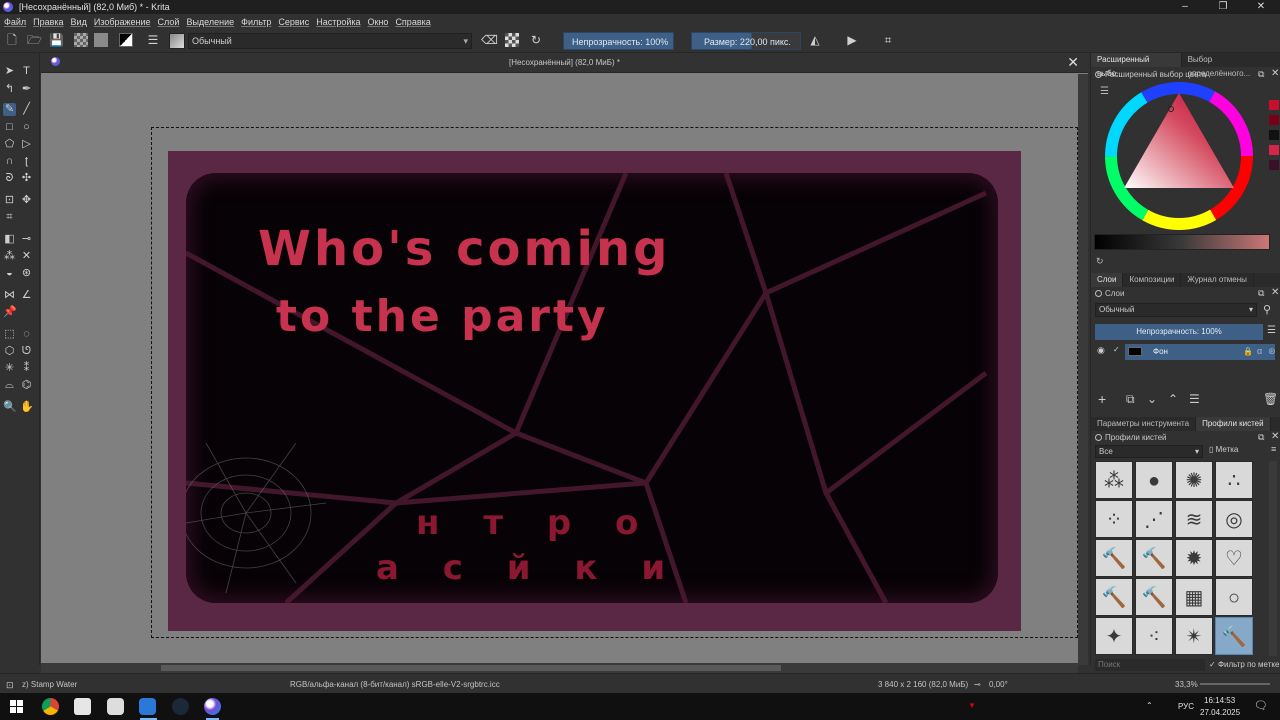 Image resolution: width=1280 pixels, height=720 pixels. Describe the element at coordinates (1270, 399) in the screenshot. I see `delete-layer-icon: 🗑` at that location.